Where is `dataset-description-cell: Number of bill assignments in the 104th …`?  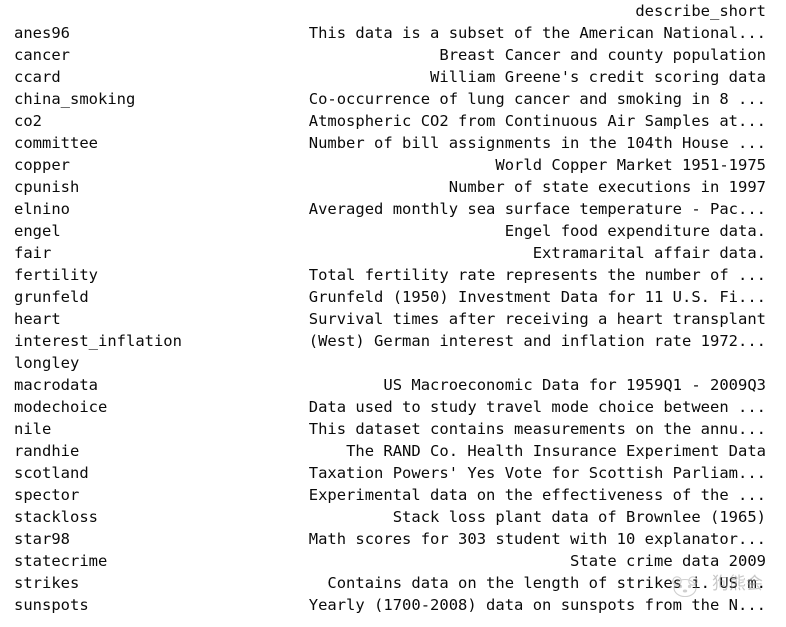
dataset-description-cell: Number of bill assignments in the 104th … is located at coordinates (537, 143).